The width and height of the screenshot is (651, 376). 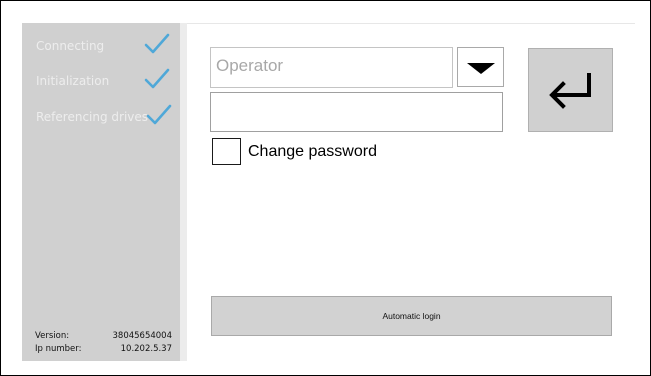 I want to click on version-value: 38045654004, so click(x=142, y=336).